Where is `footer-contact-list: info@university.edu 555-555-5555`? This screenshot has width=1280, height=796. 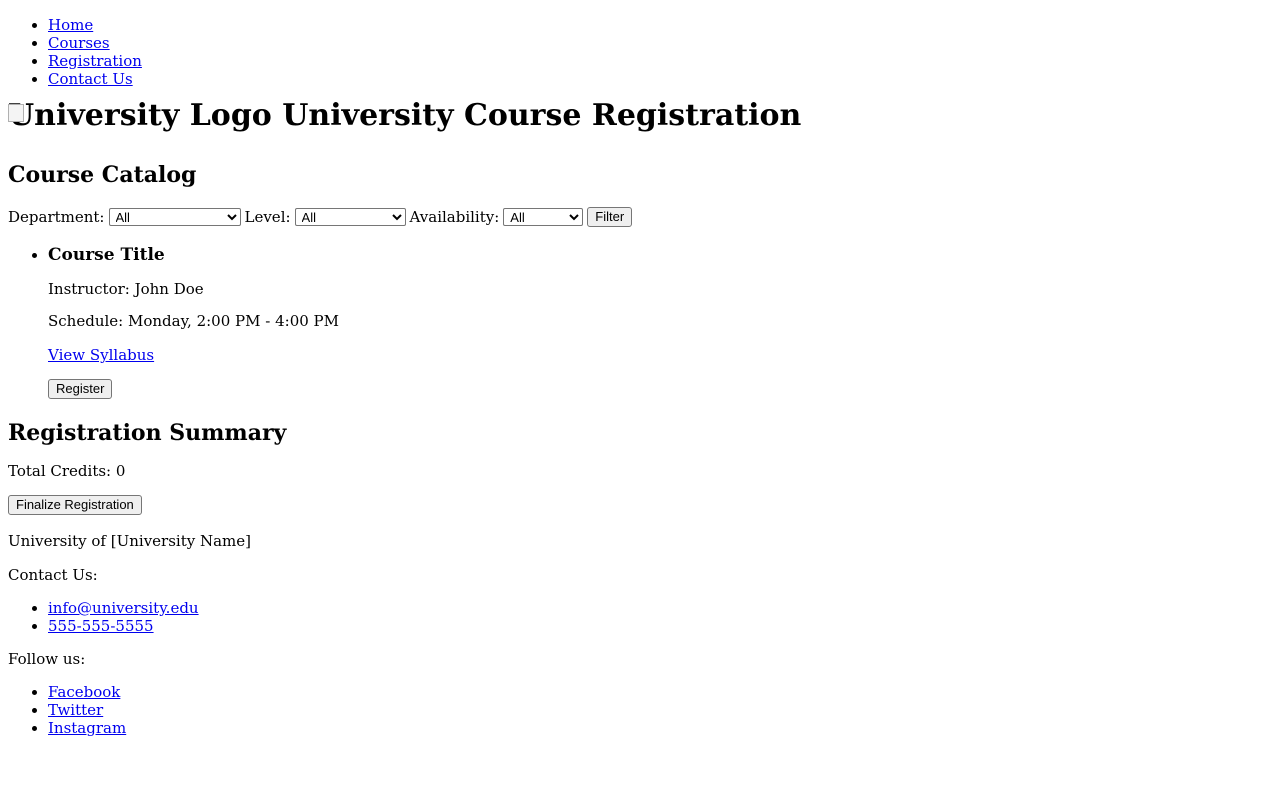 footer-contact-list: info@university.edu 555-555-5555 is located at coordinates (640, 617).